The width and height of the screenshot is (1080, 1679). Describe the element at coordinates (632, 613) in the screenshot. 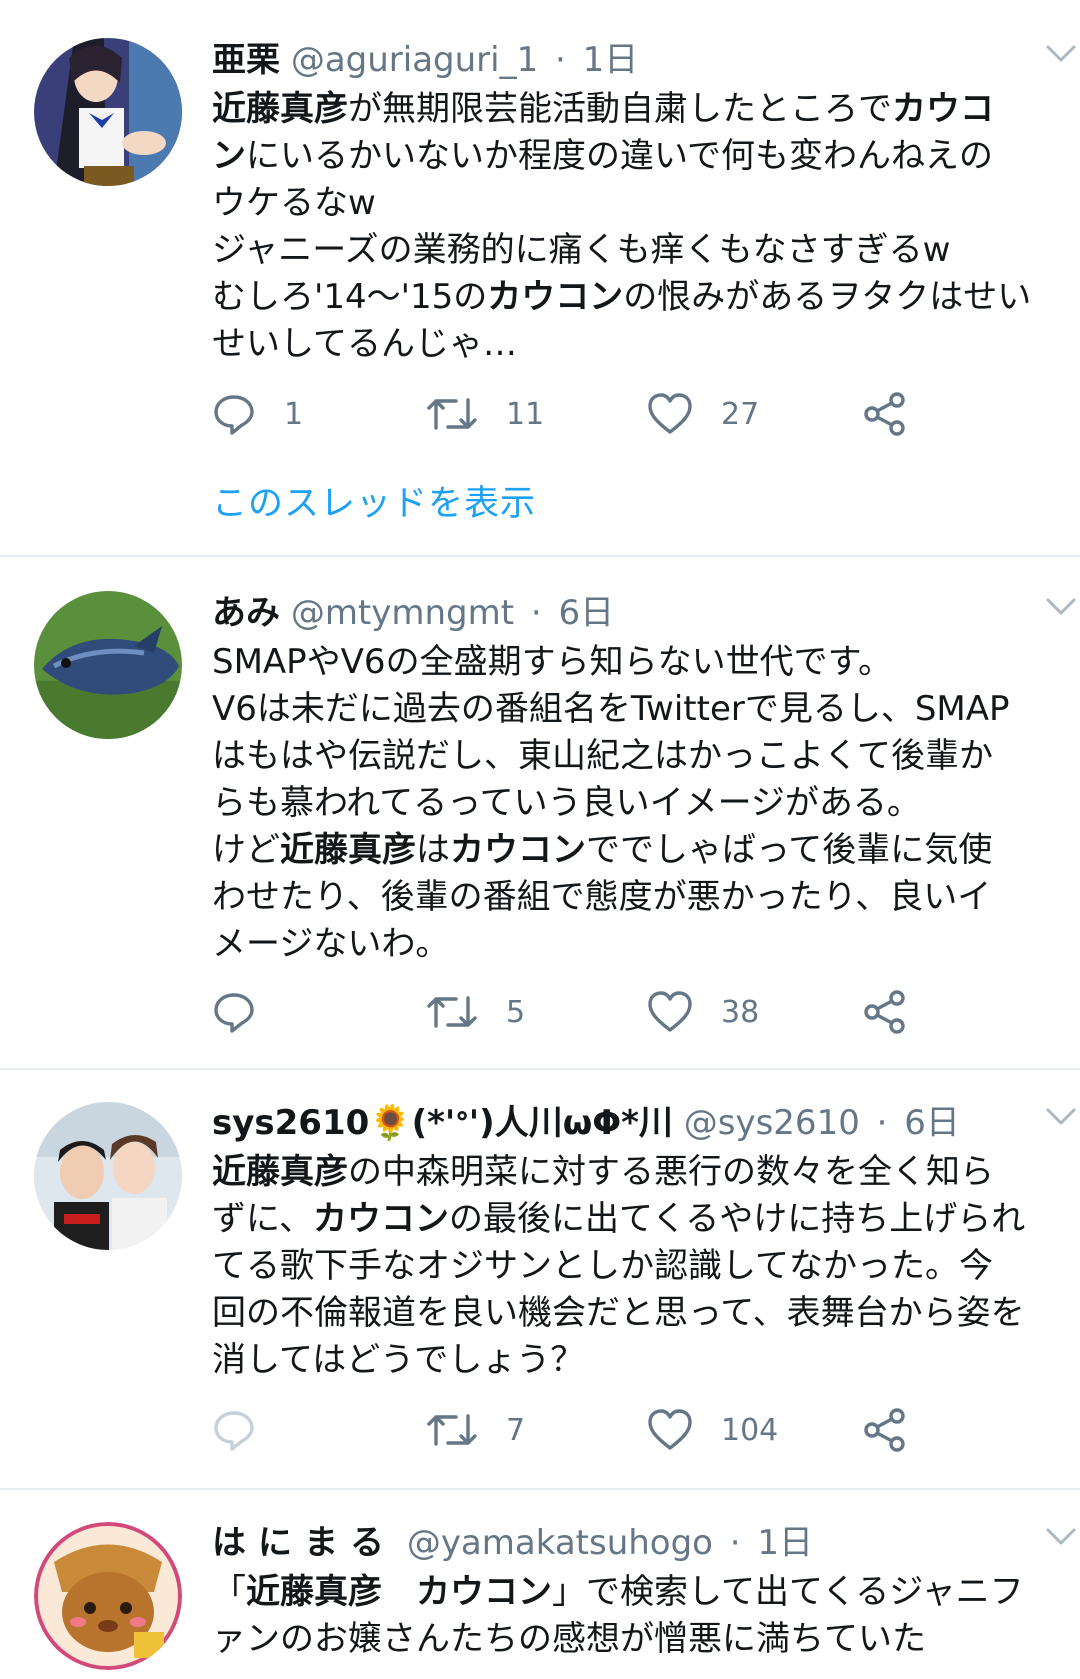

I see `tweet-header: あみ @mtymngmt · 6日` at that location.